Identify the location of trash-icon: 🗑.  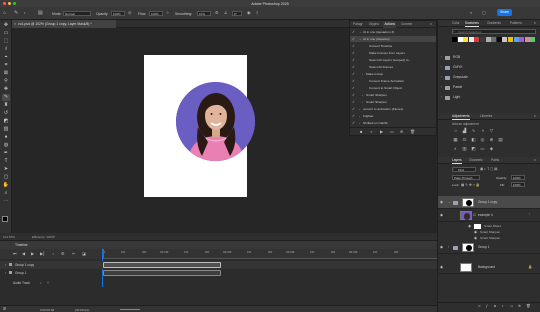
(412, 131).